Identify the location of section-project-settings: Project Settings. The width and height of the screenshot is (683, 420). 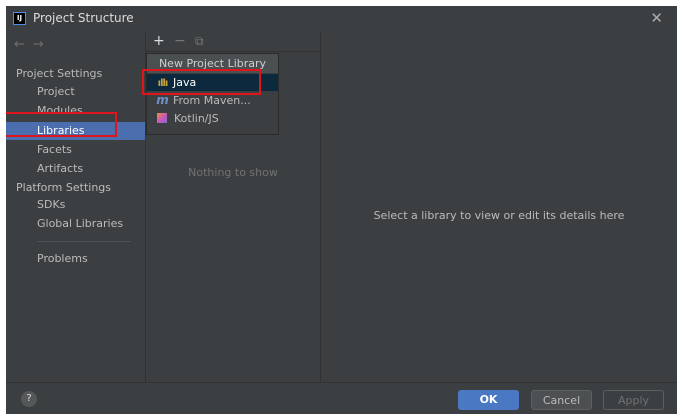
(59, 73).